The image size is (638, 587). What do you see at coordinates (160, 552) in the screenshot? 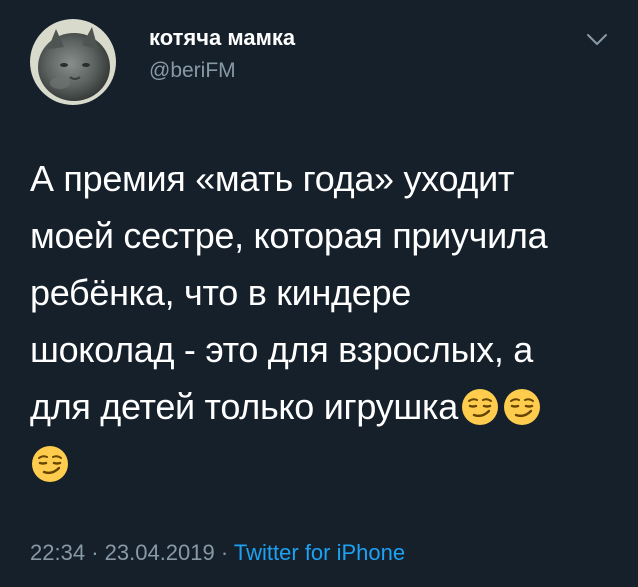
I see `tweet-date: 23.04.2019` at bounding box center [160, 552].